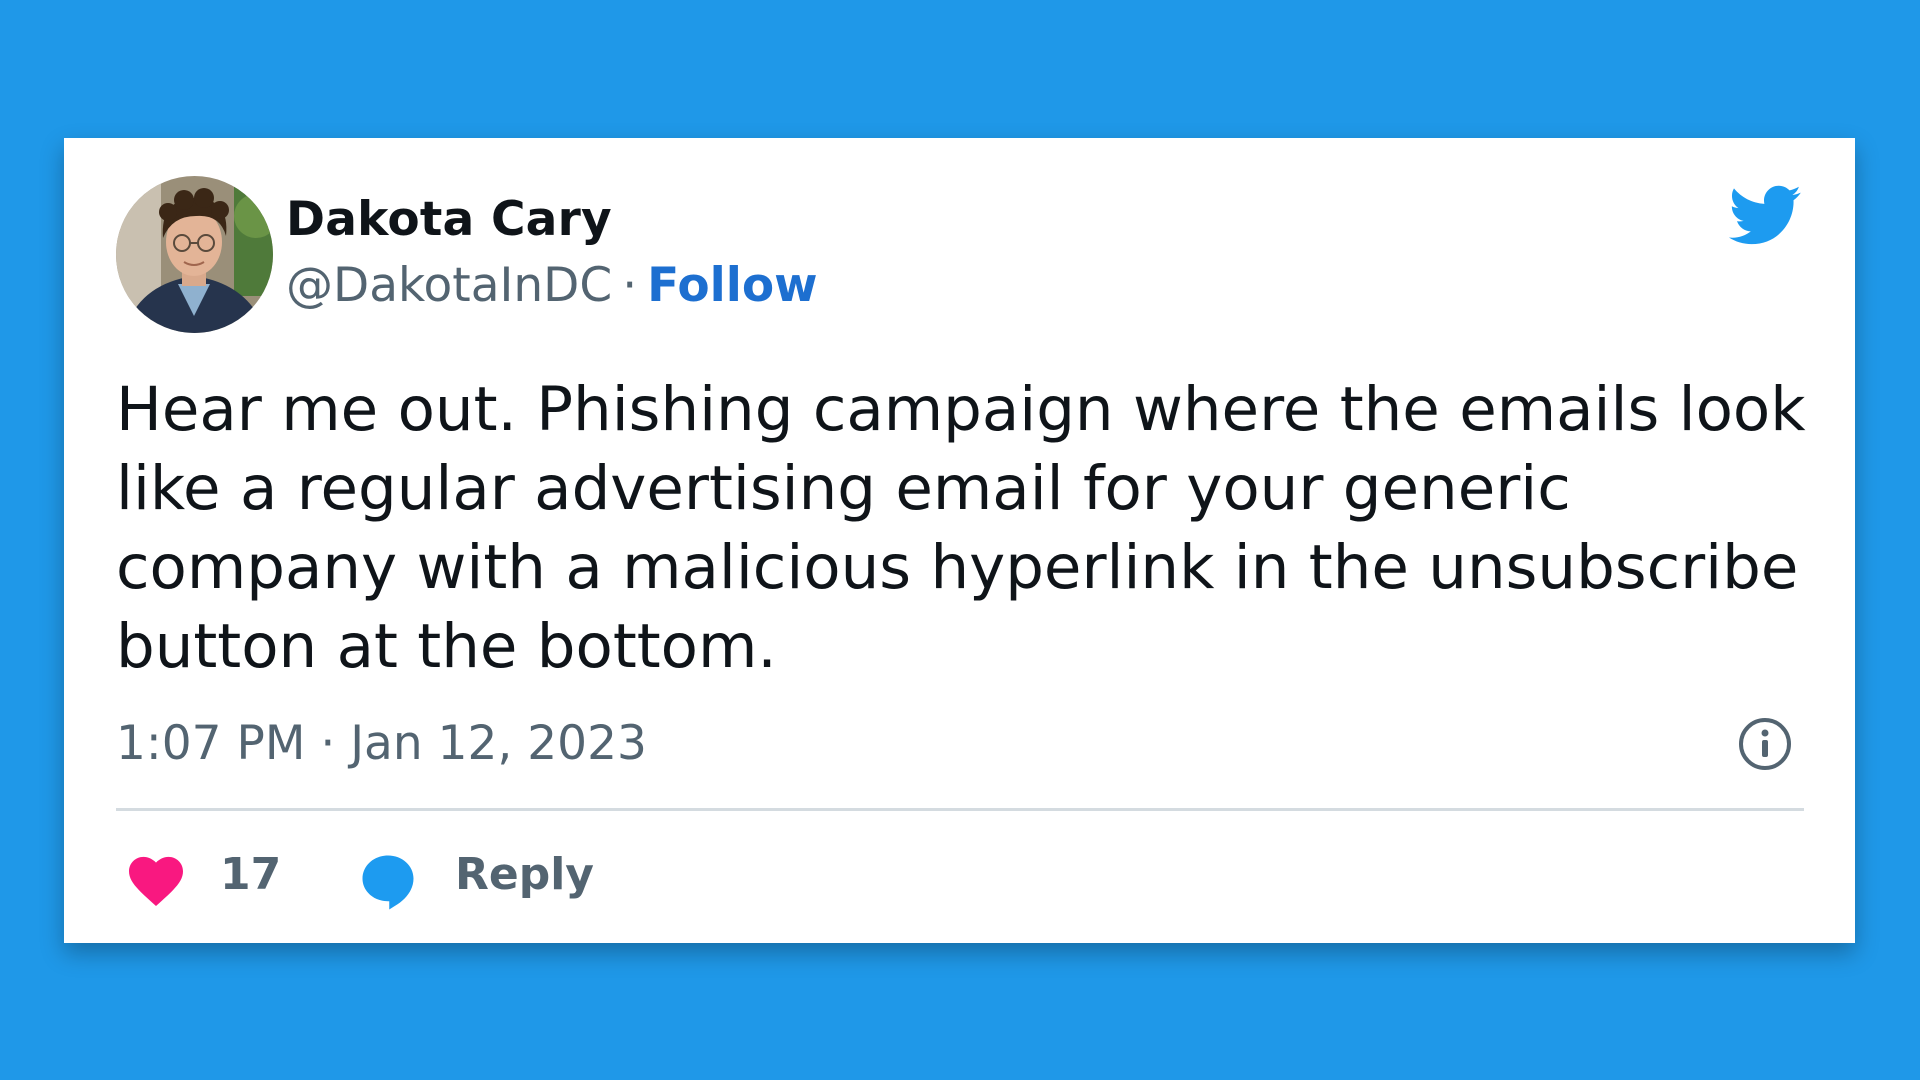 The image size is (1920, 1080). I want to click on author-display-name: Dakota Cary, so click(449, 219).